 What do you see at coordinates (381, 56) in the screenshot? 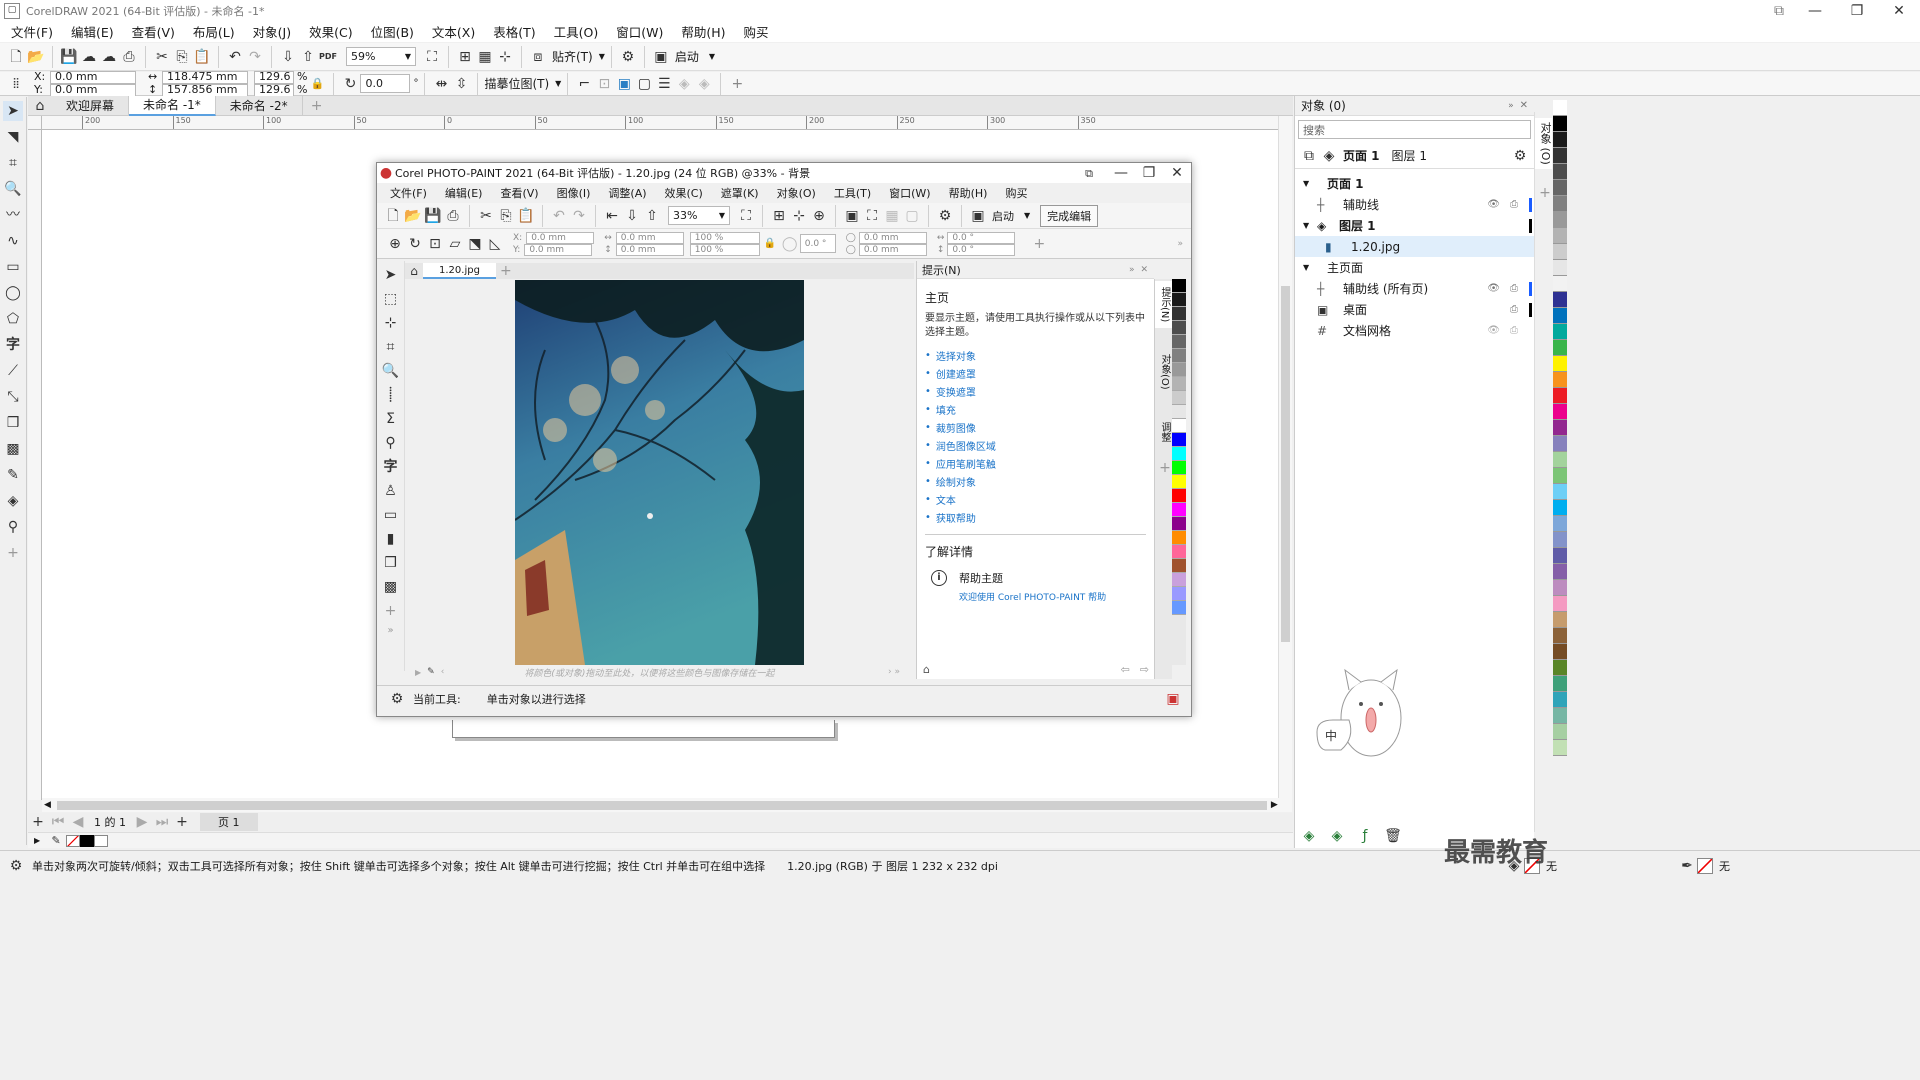
I see `zoom-select: 59% ▼` at bounding box center [381, 56].